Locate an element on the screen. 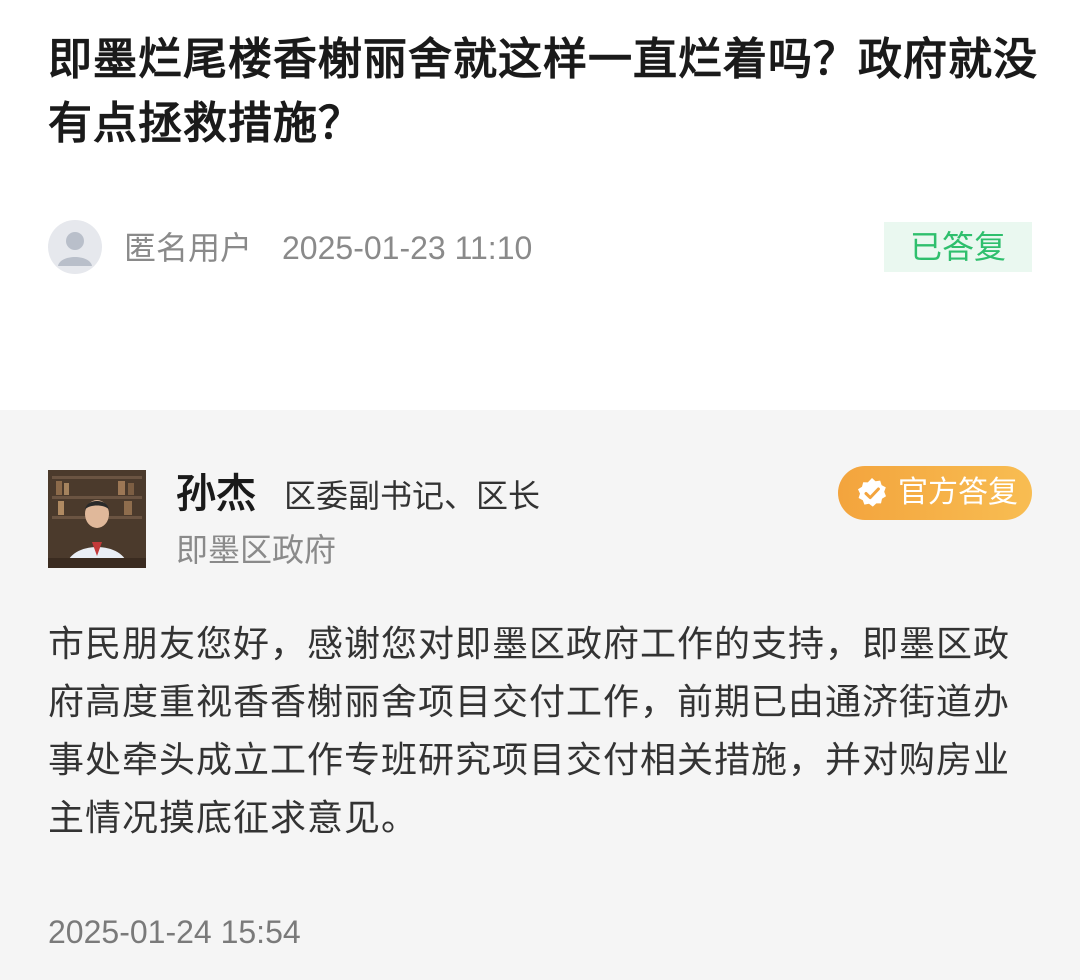 The height and width of the screenshot is (980, 1080). official-reply-label: 官方答复 is located at coordinates (958, 492).